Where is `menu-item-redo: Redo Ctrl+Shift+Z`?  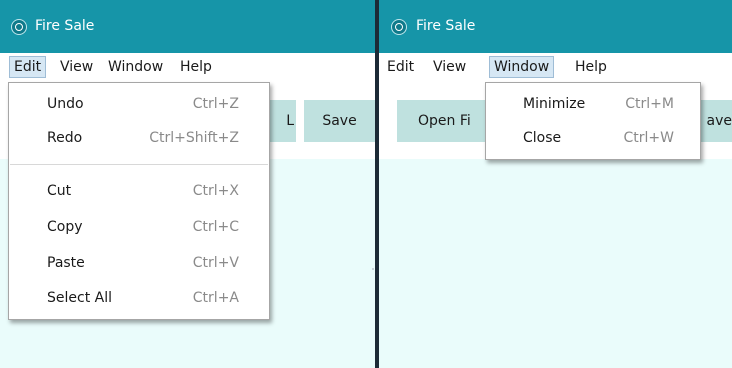
menu-item-redo: Redo Ctrl+Shift+Z is located at coordinates (139, 138).